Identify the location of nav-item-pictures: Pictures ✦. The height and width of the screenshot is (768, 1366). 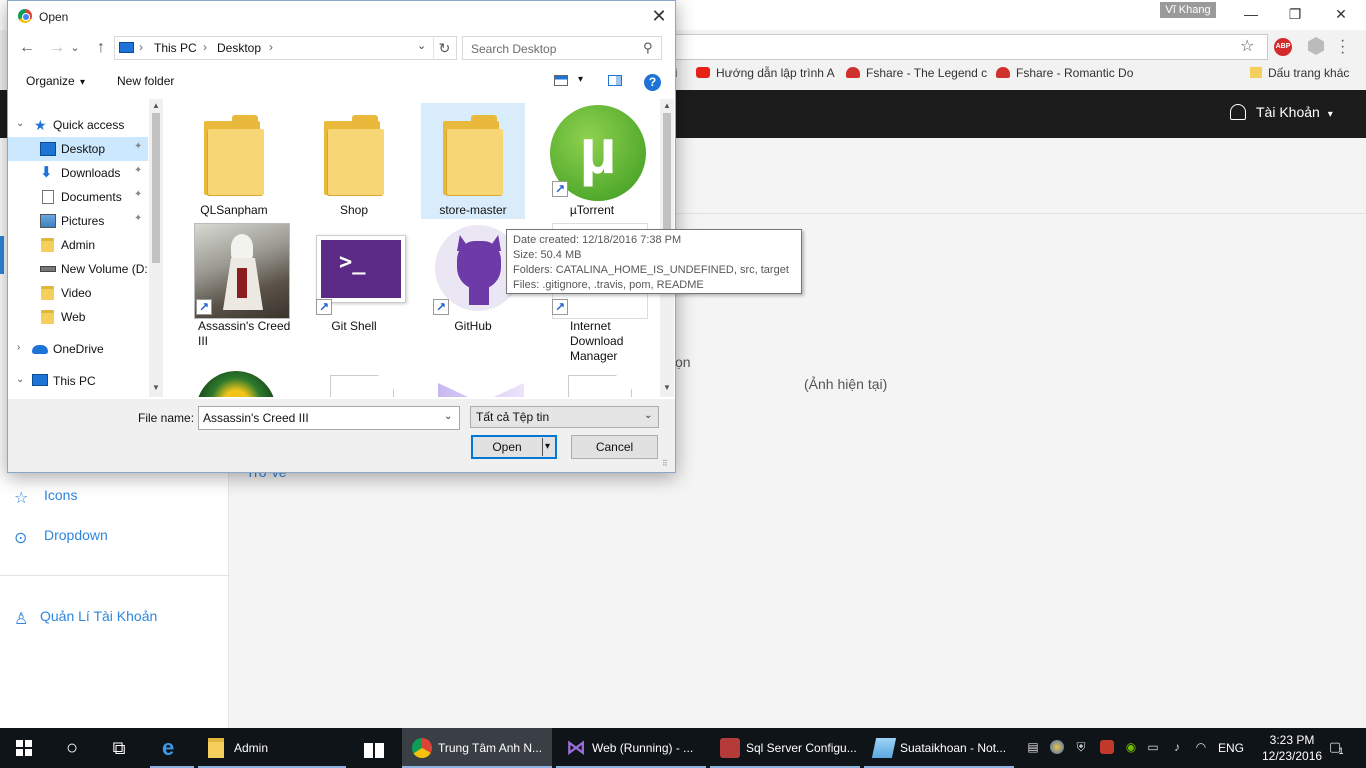
(78, 221).